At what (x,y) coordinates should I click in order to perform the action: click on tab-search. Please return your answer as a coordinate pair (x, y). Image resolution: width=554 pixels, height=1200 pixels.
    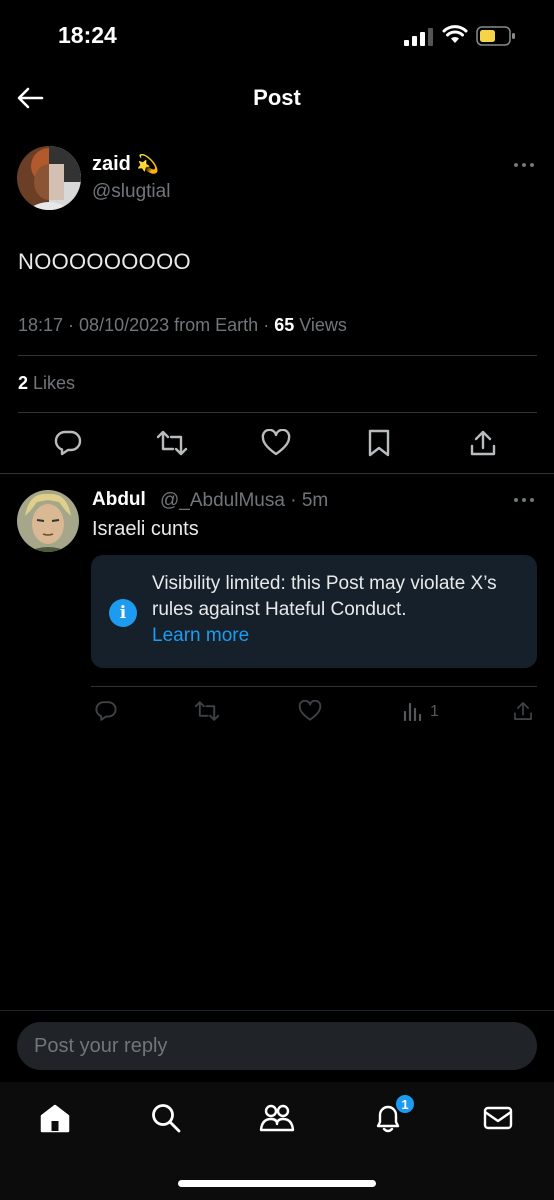
    Looking at the image, I should click on (166, 1118).